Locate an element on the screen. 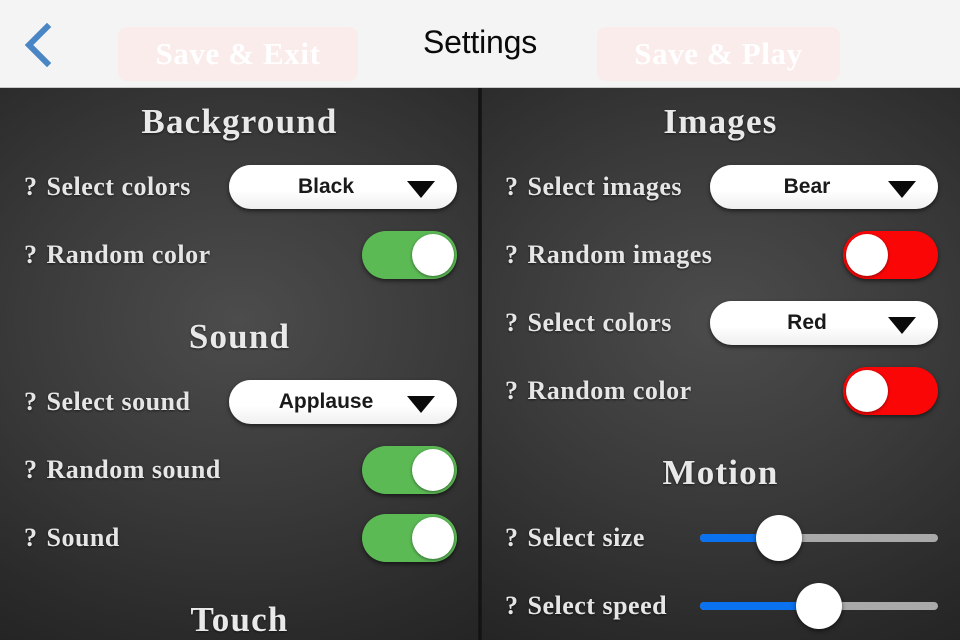 The height and width of the screenshot is (640, 960). settings-row: ? Sound is located at coordinates (239, 538).